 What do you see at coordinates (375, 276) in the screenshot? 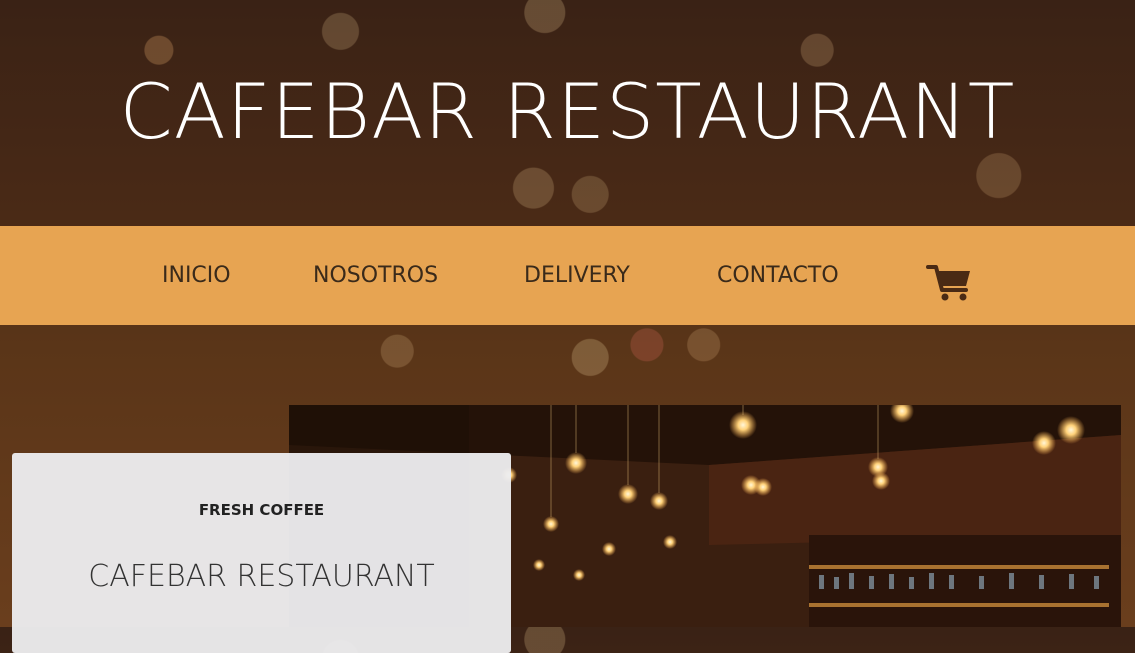
I see `nav-link-nosotros: NOSOTROS` at bounding box center [375, 276].